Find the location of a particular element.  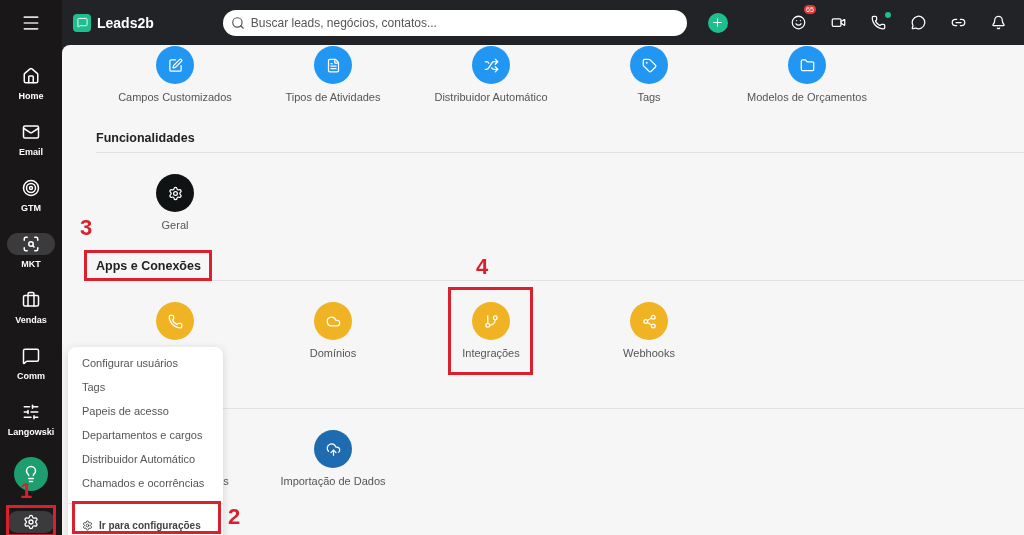

folder-icon is located at coordinates (807, 65).